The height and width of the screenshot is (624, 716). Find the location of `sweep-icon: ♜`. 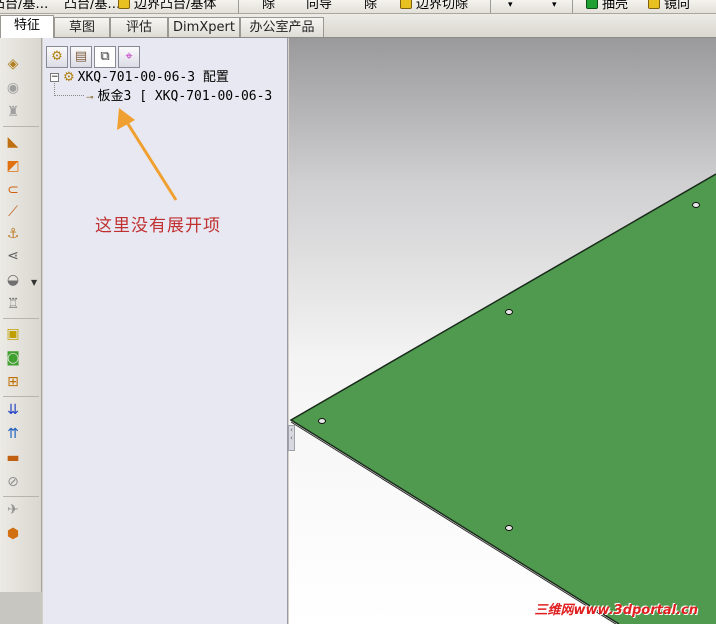

sweep-icon: ♜ is located at coordinates (13, 112).